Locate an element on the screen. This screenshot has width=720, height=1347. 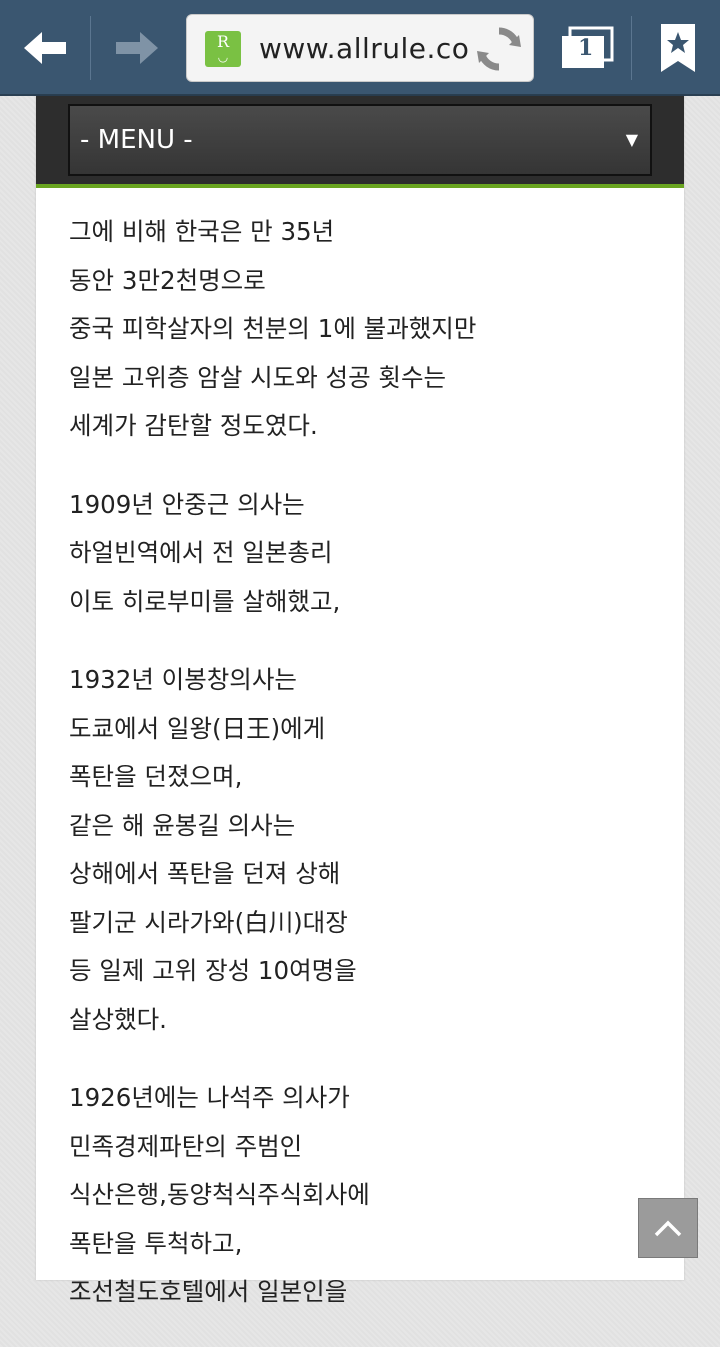
menu-bar: - MENU - ▼ is located at coordinates (360, 142).